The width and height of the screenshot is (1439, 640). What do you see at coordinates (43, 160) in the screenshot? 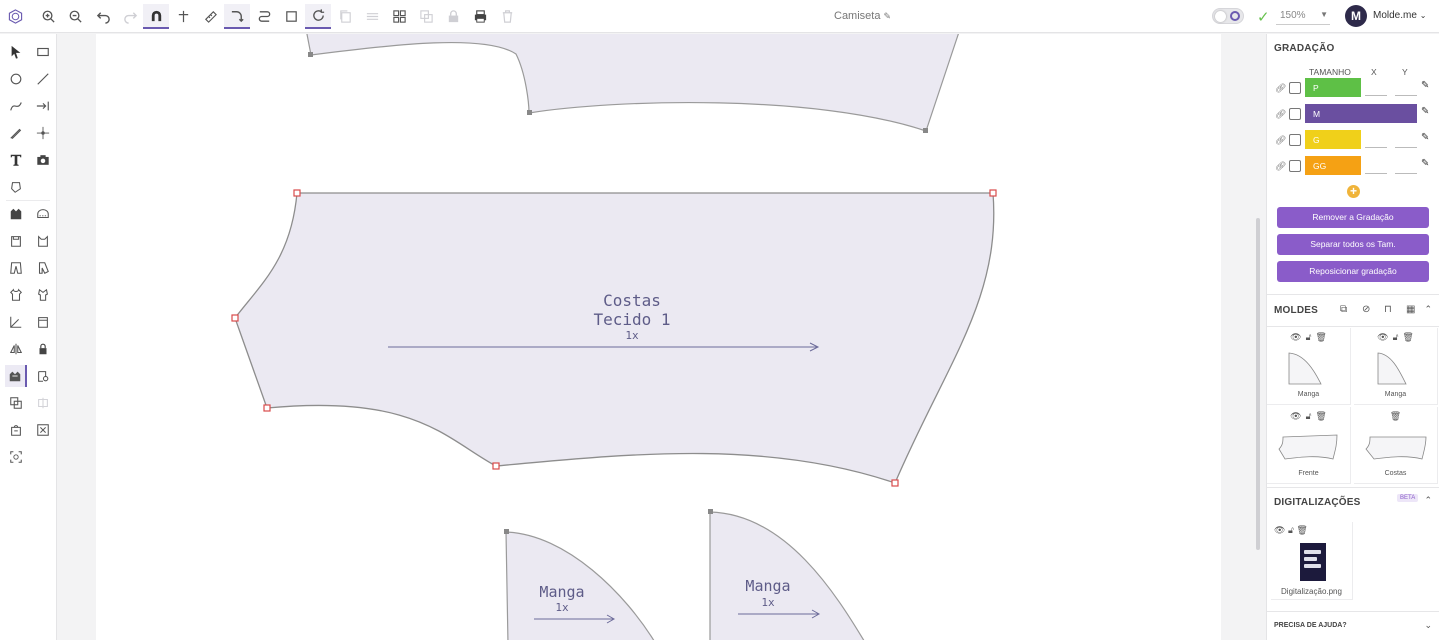
I see `camera-icon` at bounding box center [43, 160].